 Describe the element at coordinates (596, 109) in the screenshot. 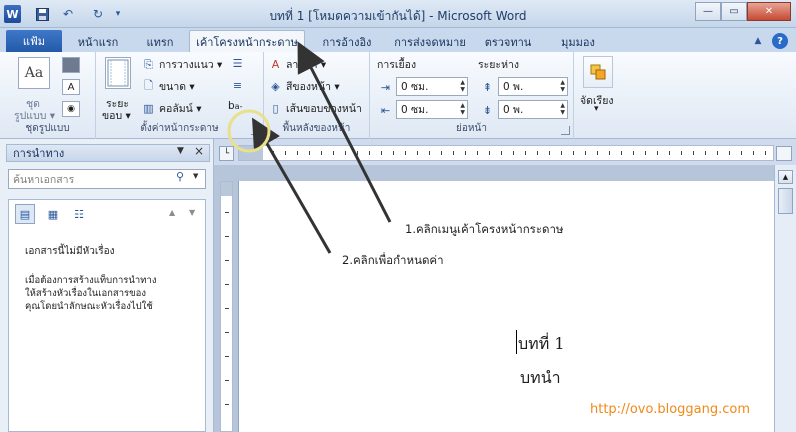

I see `arrange-dropdown-icon: ▾` at that location.